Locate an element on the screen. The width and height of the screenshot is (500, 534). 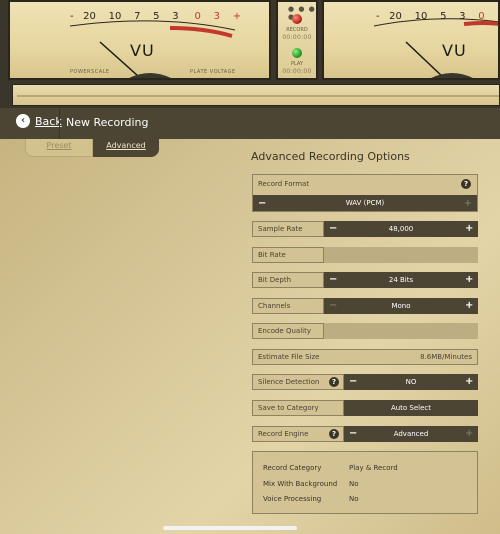
record-format-stepper: − WAV (PCM) + is located at coordinates (365, 203).